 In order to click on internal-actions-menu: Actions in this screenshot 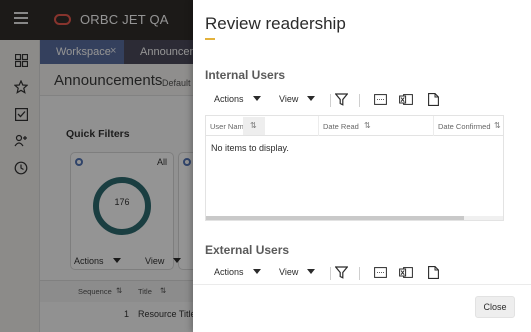, I will do `click(237, 99)`.